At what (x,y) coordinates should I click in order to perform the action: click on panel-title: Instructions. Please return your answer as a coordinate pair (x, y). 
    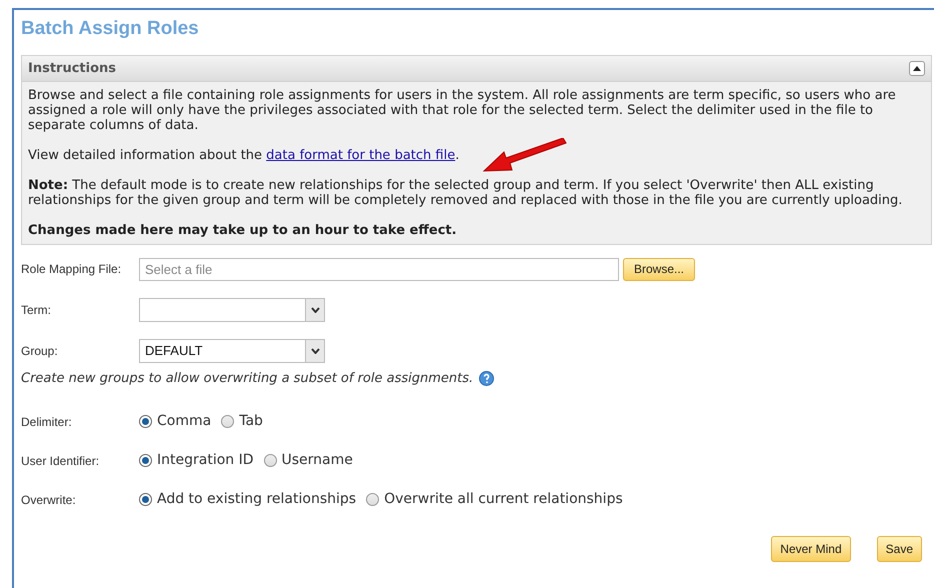
    Looking at the image, I should click on (72, 69).